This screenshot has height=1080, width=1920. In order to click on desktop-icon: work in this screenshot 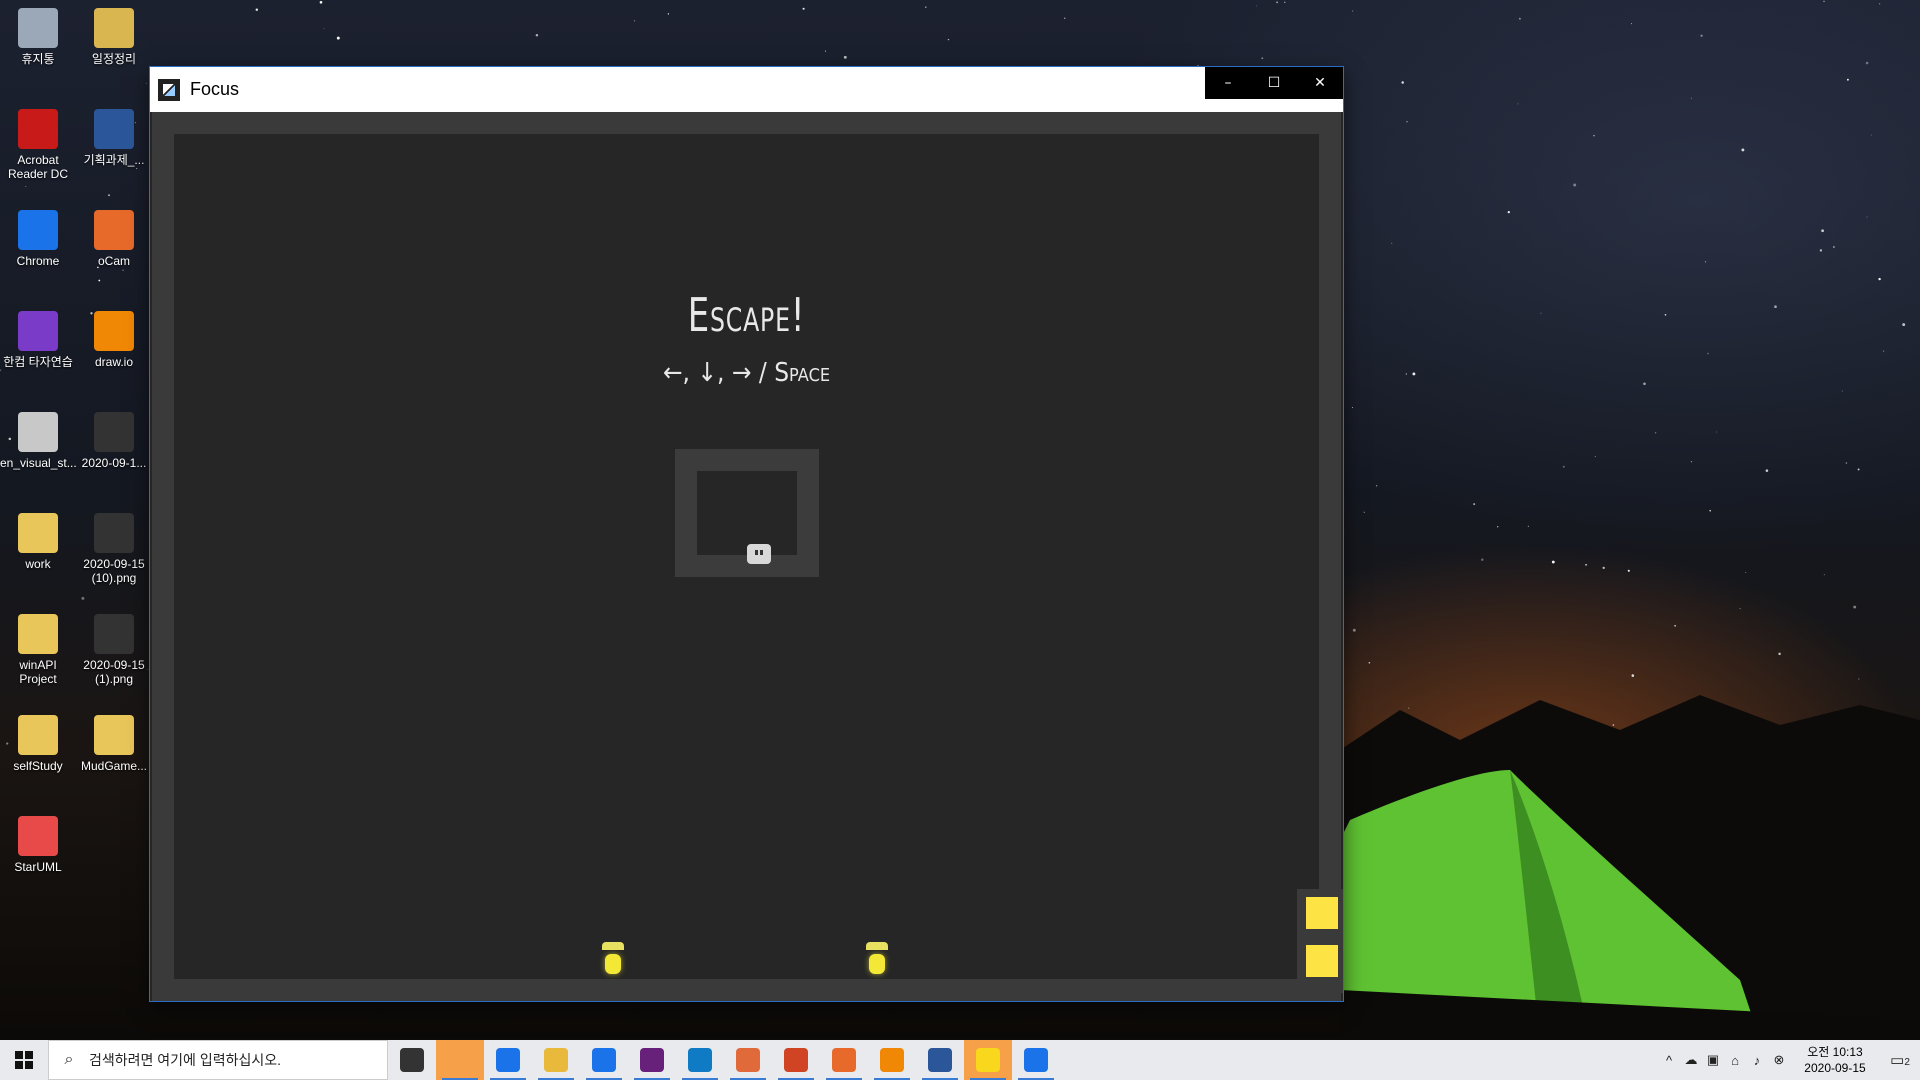, I will do `click(38, 542)`.